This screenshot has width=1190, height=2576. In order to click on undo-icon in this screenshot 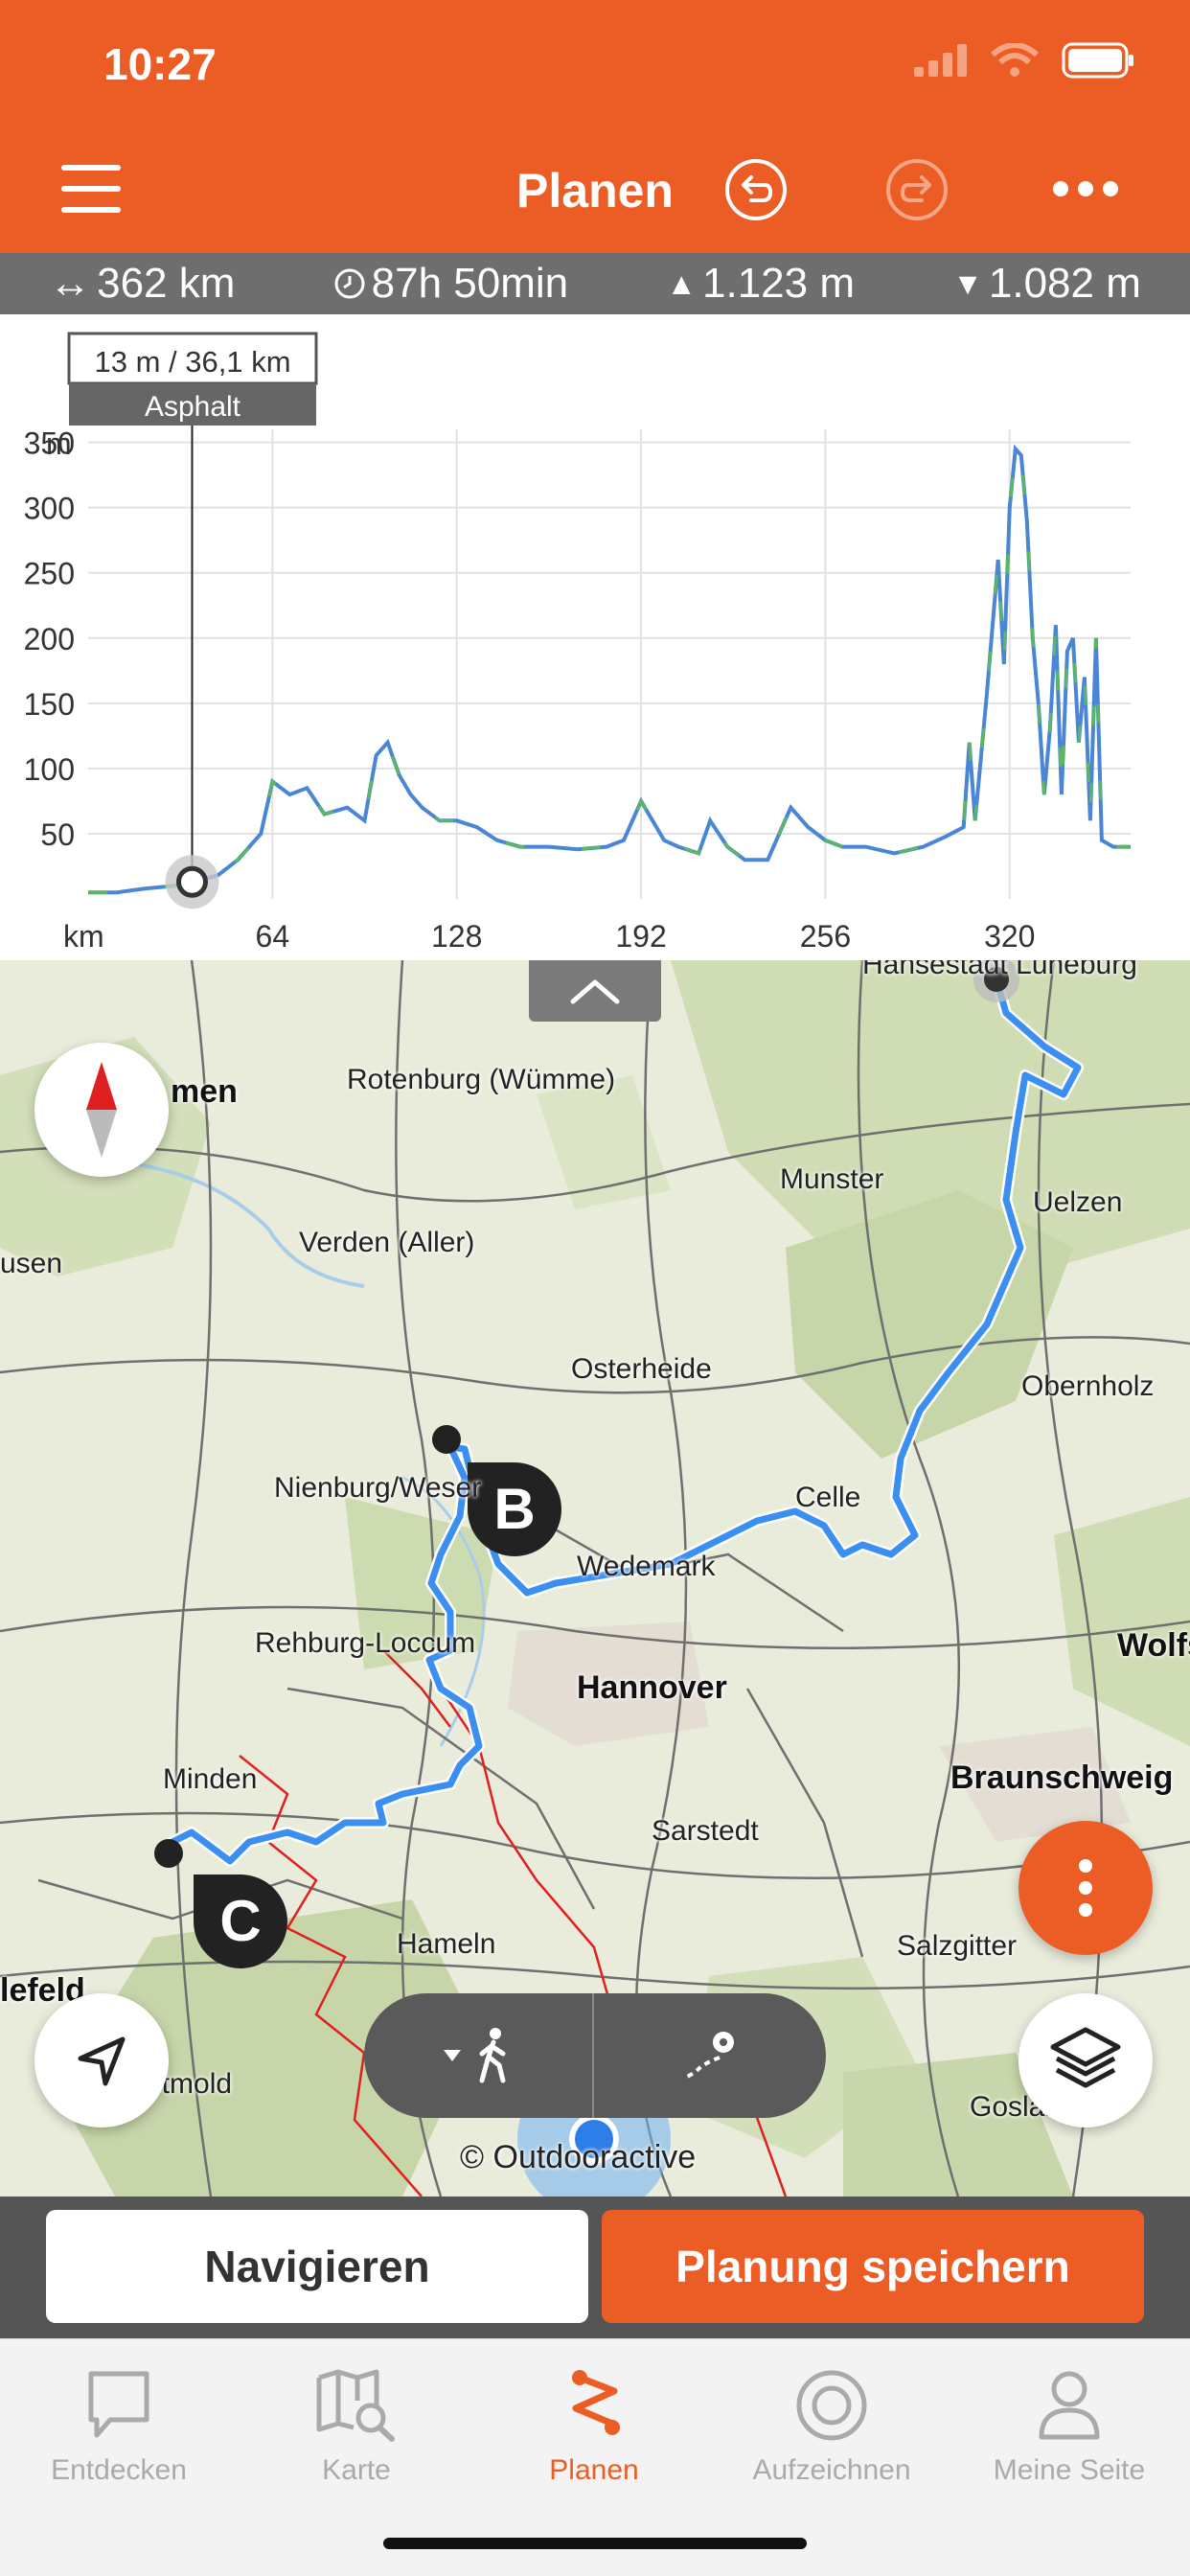, I will do `click(756, 189)`.